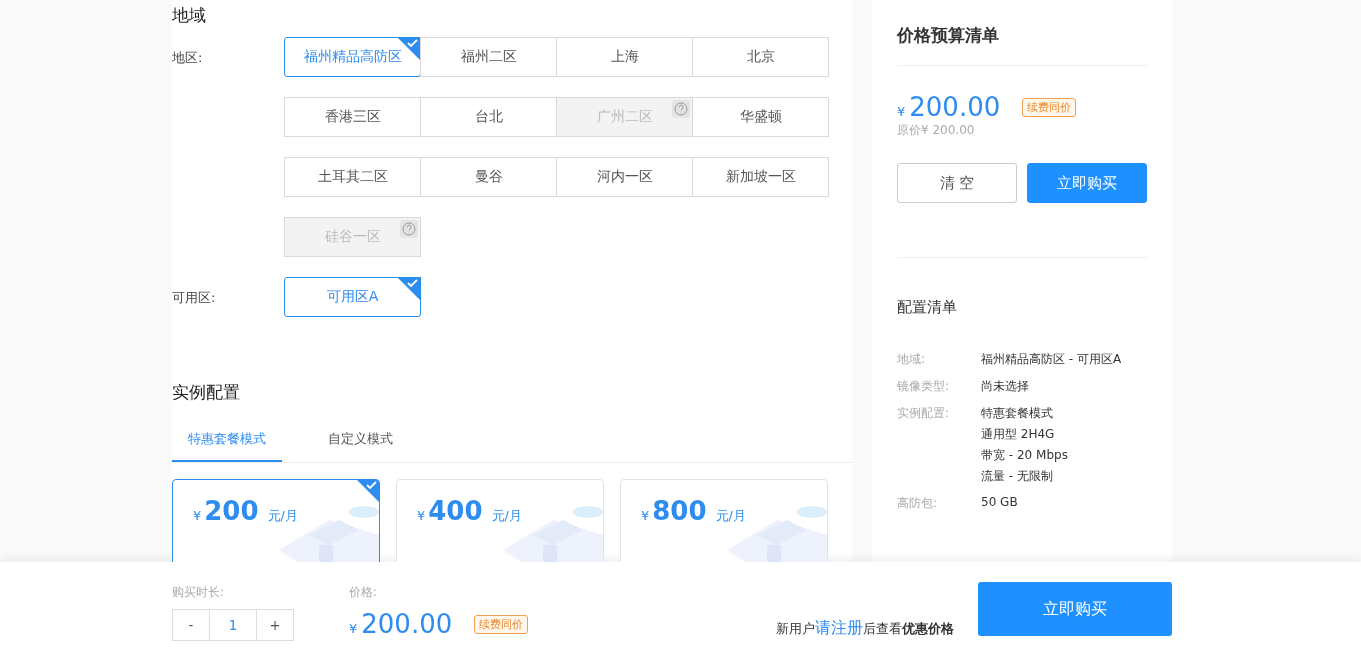 The width and height of the screenshot is (1361, 657). Describe the element at coordinates (624, 177) in the screenshot. I see `region-option: 河内一区` at that location.